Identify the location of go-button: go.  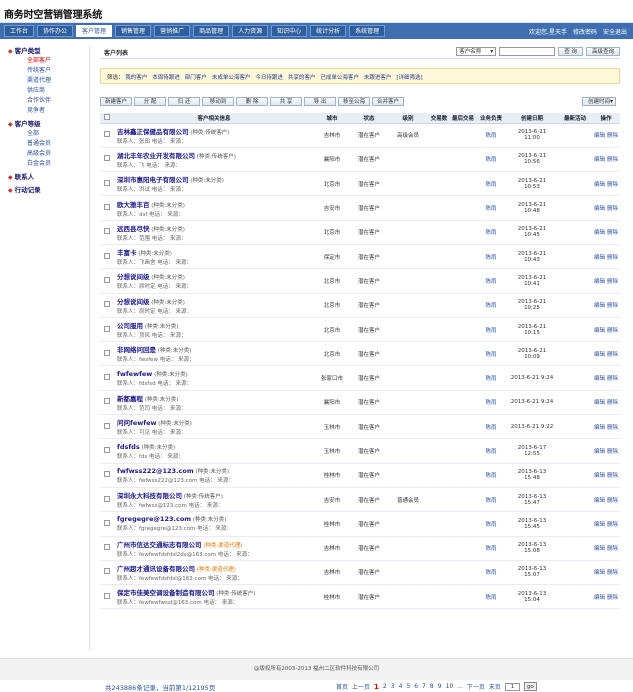
(530, 686).